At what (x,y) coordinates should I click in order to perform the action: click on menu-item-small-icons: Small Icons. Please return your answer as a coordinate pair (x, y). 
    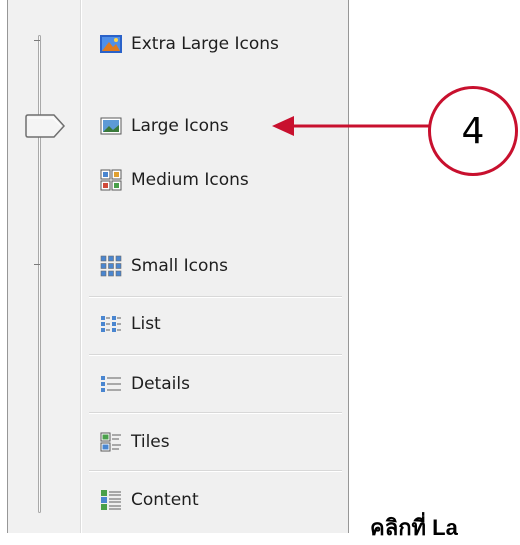
    Looking at the image, I should click on (214, 266).